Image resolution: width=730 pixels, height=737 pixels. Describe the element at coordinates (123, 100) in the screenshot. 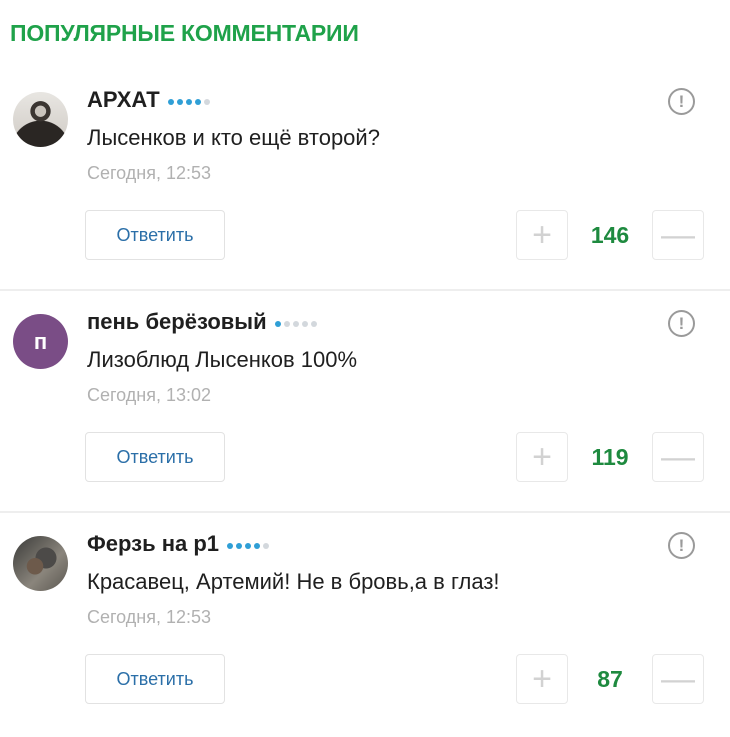

I see `author-name: АРХАТ` at that location.